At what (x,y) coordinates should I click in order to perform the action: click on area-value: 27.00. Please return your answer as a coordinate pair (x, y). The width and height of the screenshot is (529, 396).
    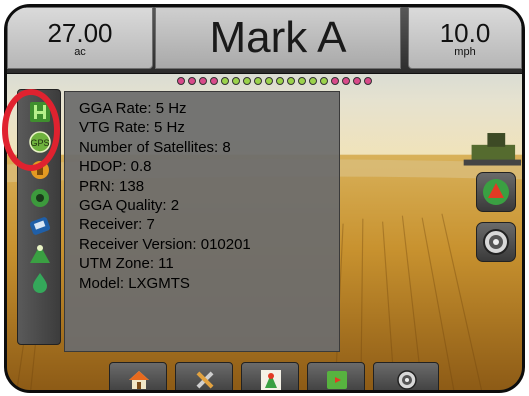
    Looking at the image, I should click on (80, 33).